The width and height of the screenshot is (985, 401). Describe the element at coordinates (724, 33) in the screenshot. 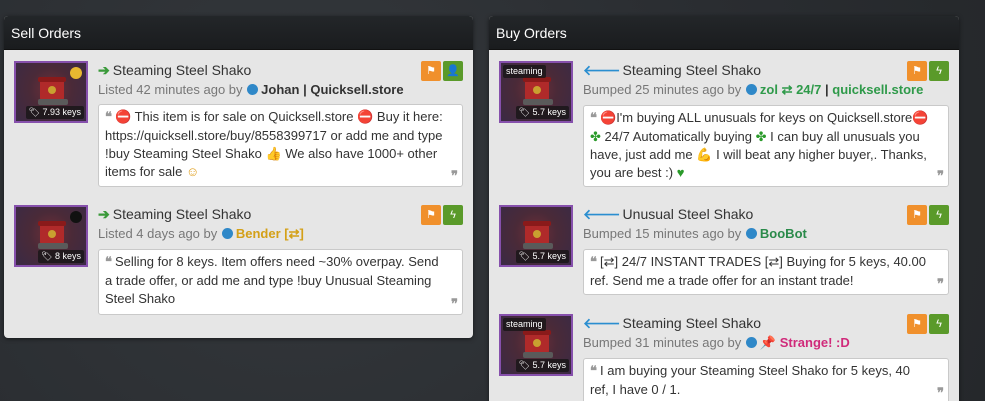

I see `buy-orders-header: Buy Orders` at that location.